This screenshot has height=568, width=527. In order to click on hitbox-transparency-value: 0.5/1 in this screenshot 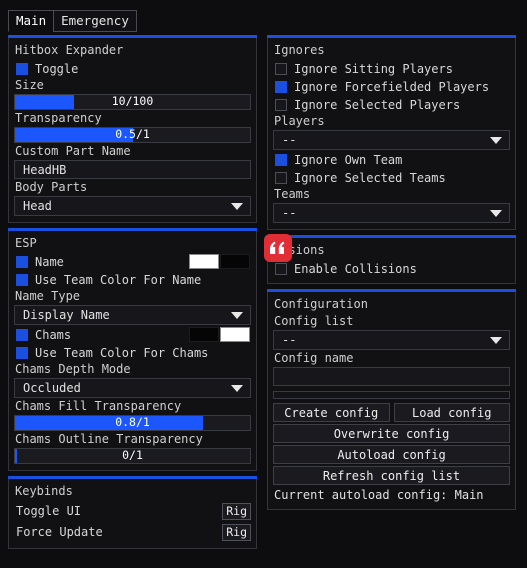, I will do `click(132, 134)`.